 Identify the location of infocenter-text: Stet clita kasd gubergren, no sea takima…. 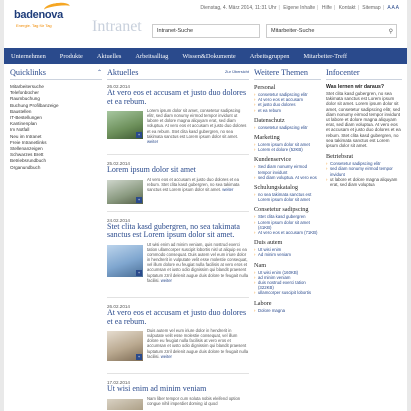
(363, 120).